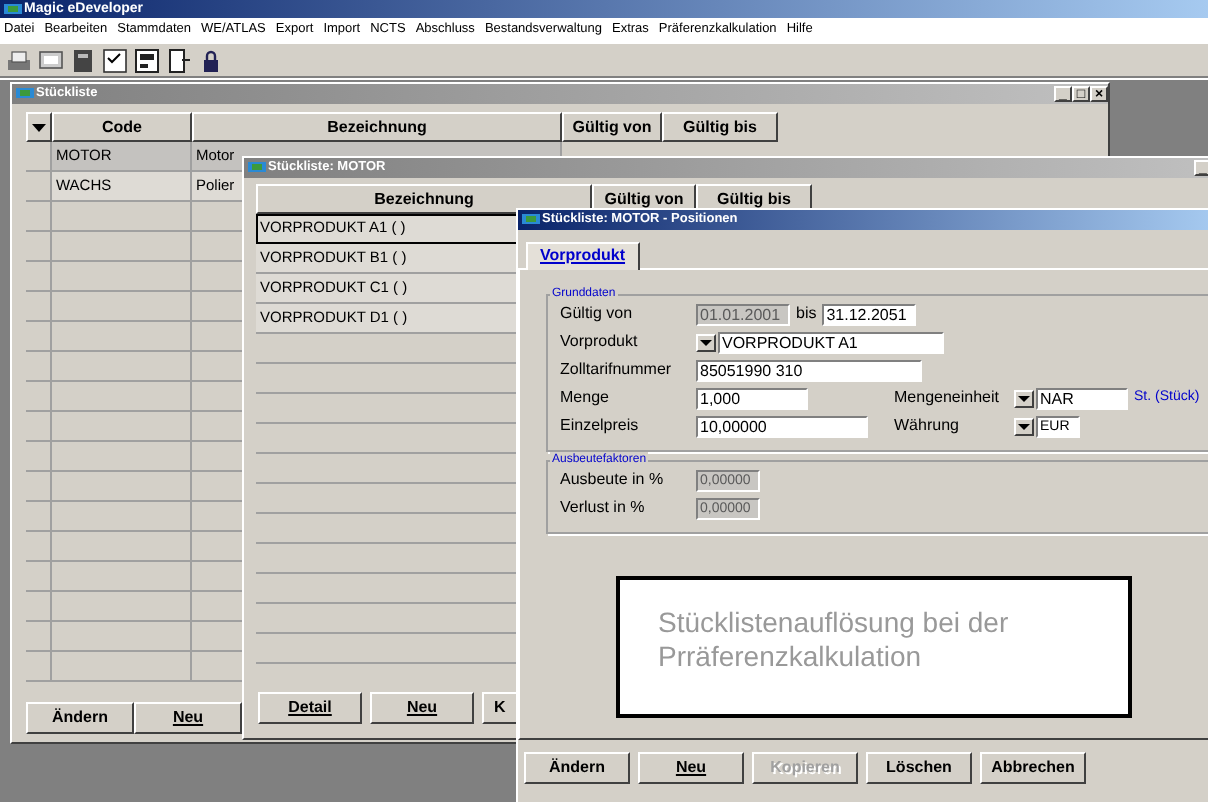 This screenshot has height=802, width=1208. What do you see at coordinates (600, 426) in the screenshot?
I see `field-label: Einzelpreis` at bounding box center [600, 426].